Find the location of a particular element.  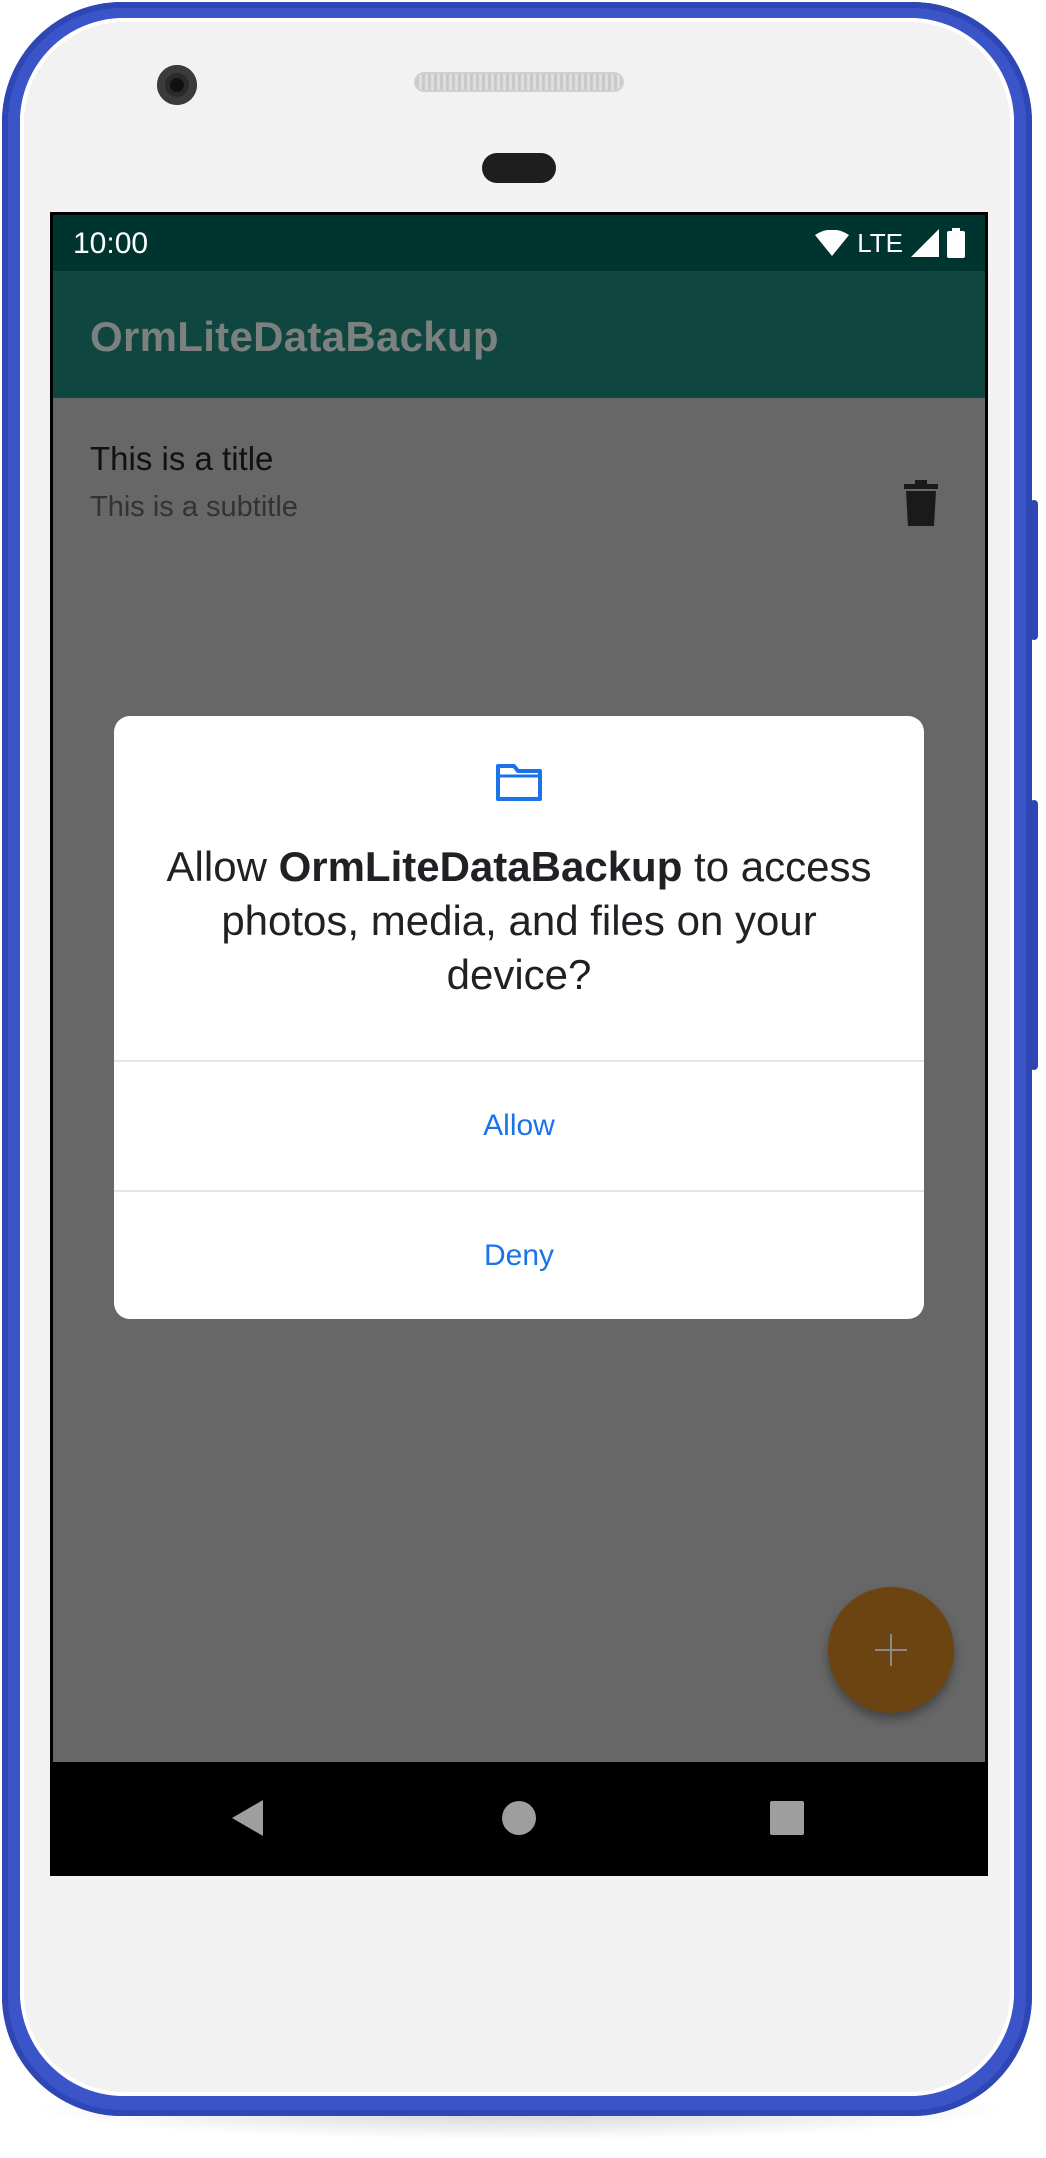

home-icon is located at coordinates (519, 1818).